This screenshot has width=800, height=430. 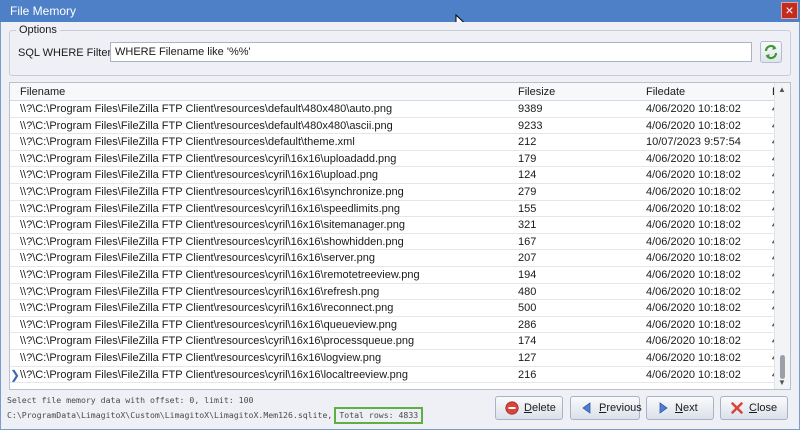 I want to click on options-group: Options SQL WHERE Filter, so click(x=400, y=50).